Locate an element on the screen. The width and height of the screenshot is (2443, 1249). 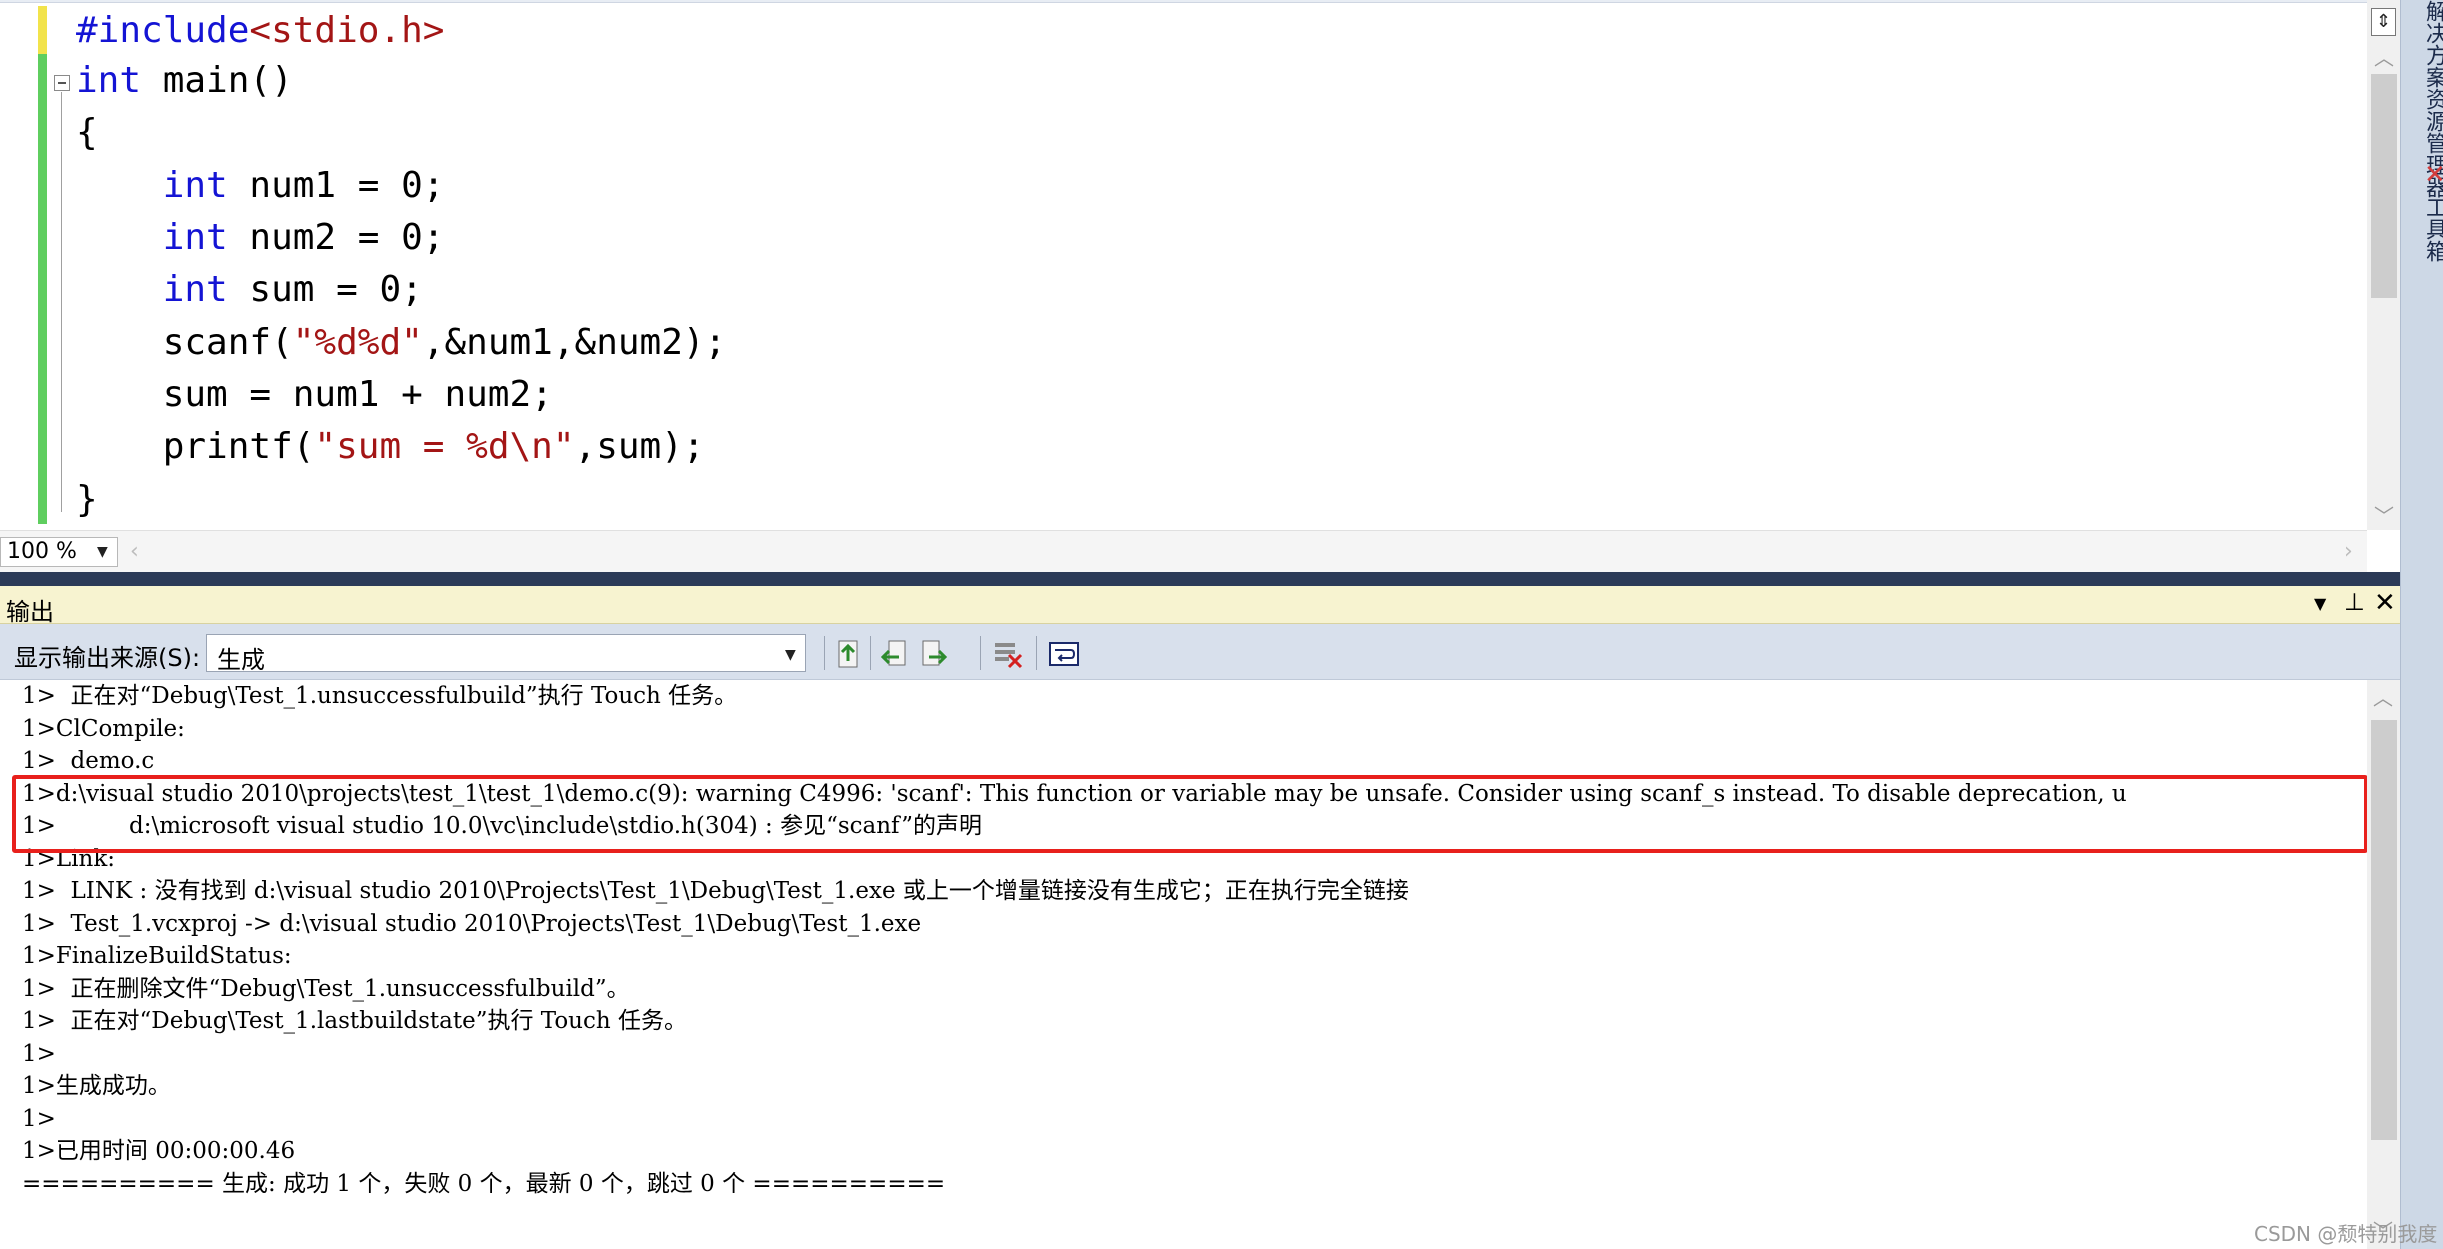
word-wrap-icon is located at coordinates (1064, 654).